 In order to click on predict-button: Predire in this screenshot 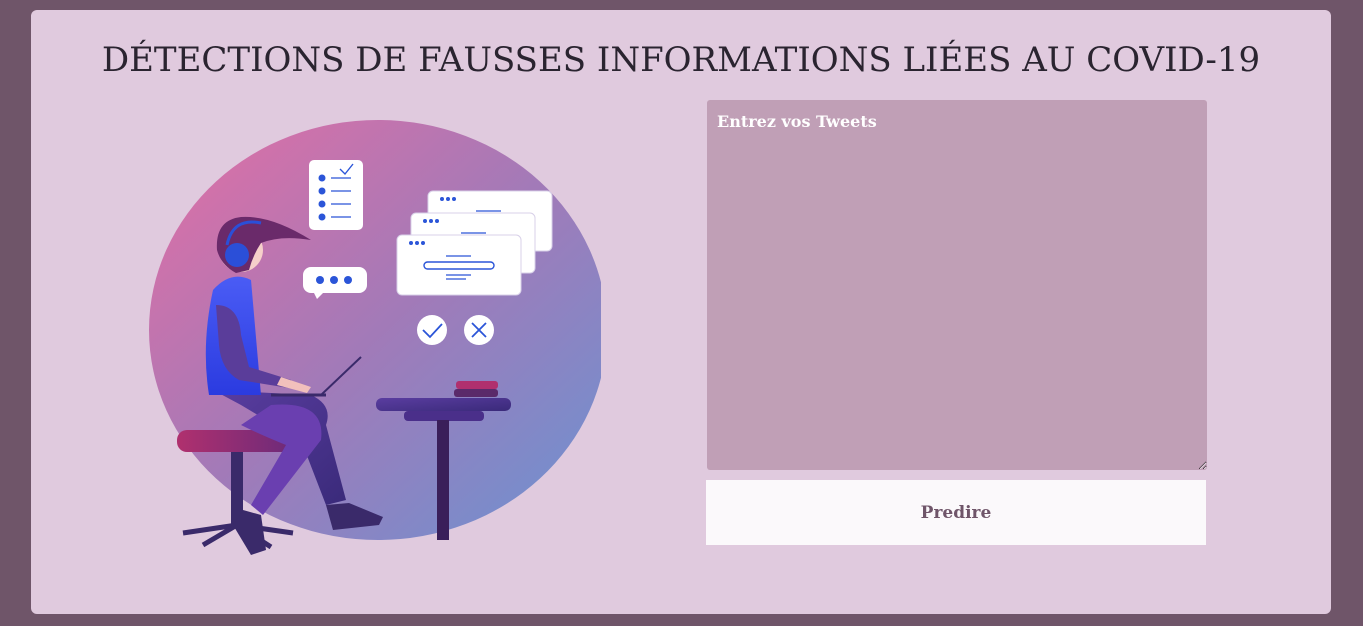, I will do `click(956, 512)`.